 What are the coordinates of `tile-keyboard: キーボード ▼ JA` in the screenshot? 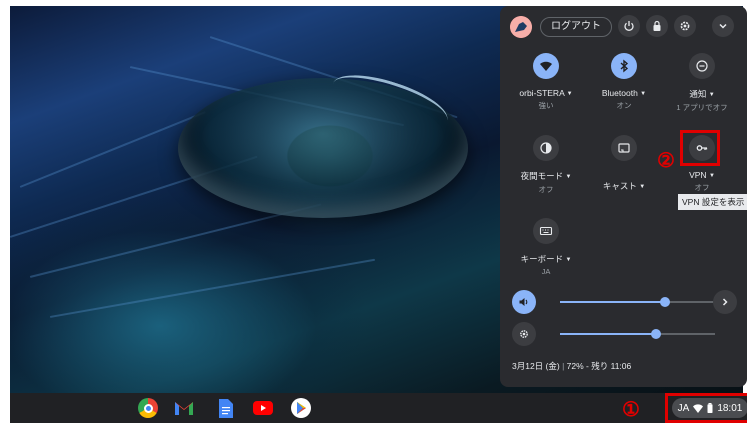 It's located at (546, 247).